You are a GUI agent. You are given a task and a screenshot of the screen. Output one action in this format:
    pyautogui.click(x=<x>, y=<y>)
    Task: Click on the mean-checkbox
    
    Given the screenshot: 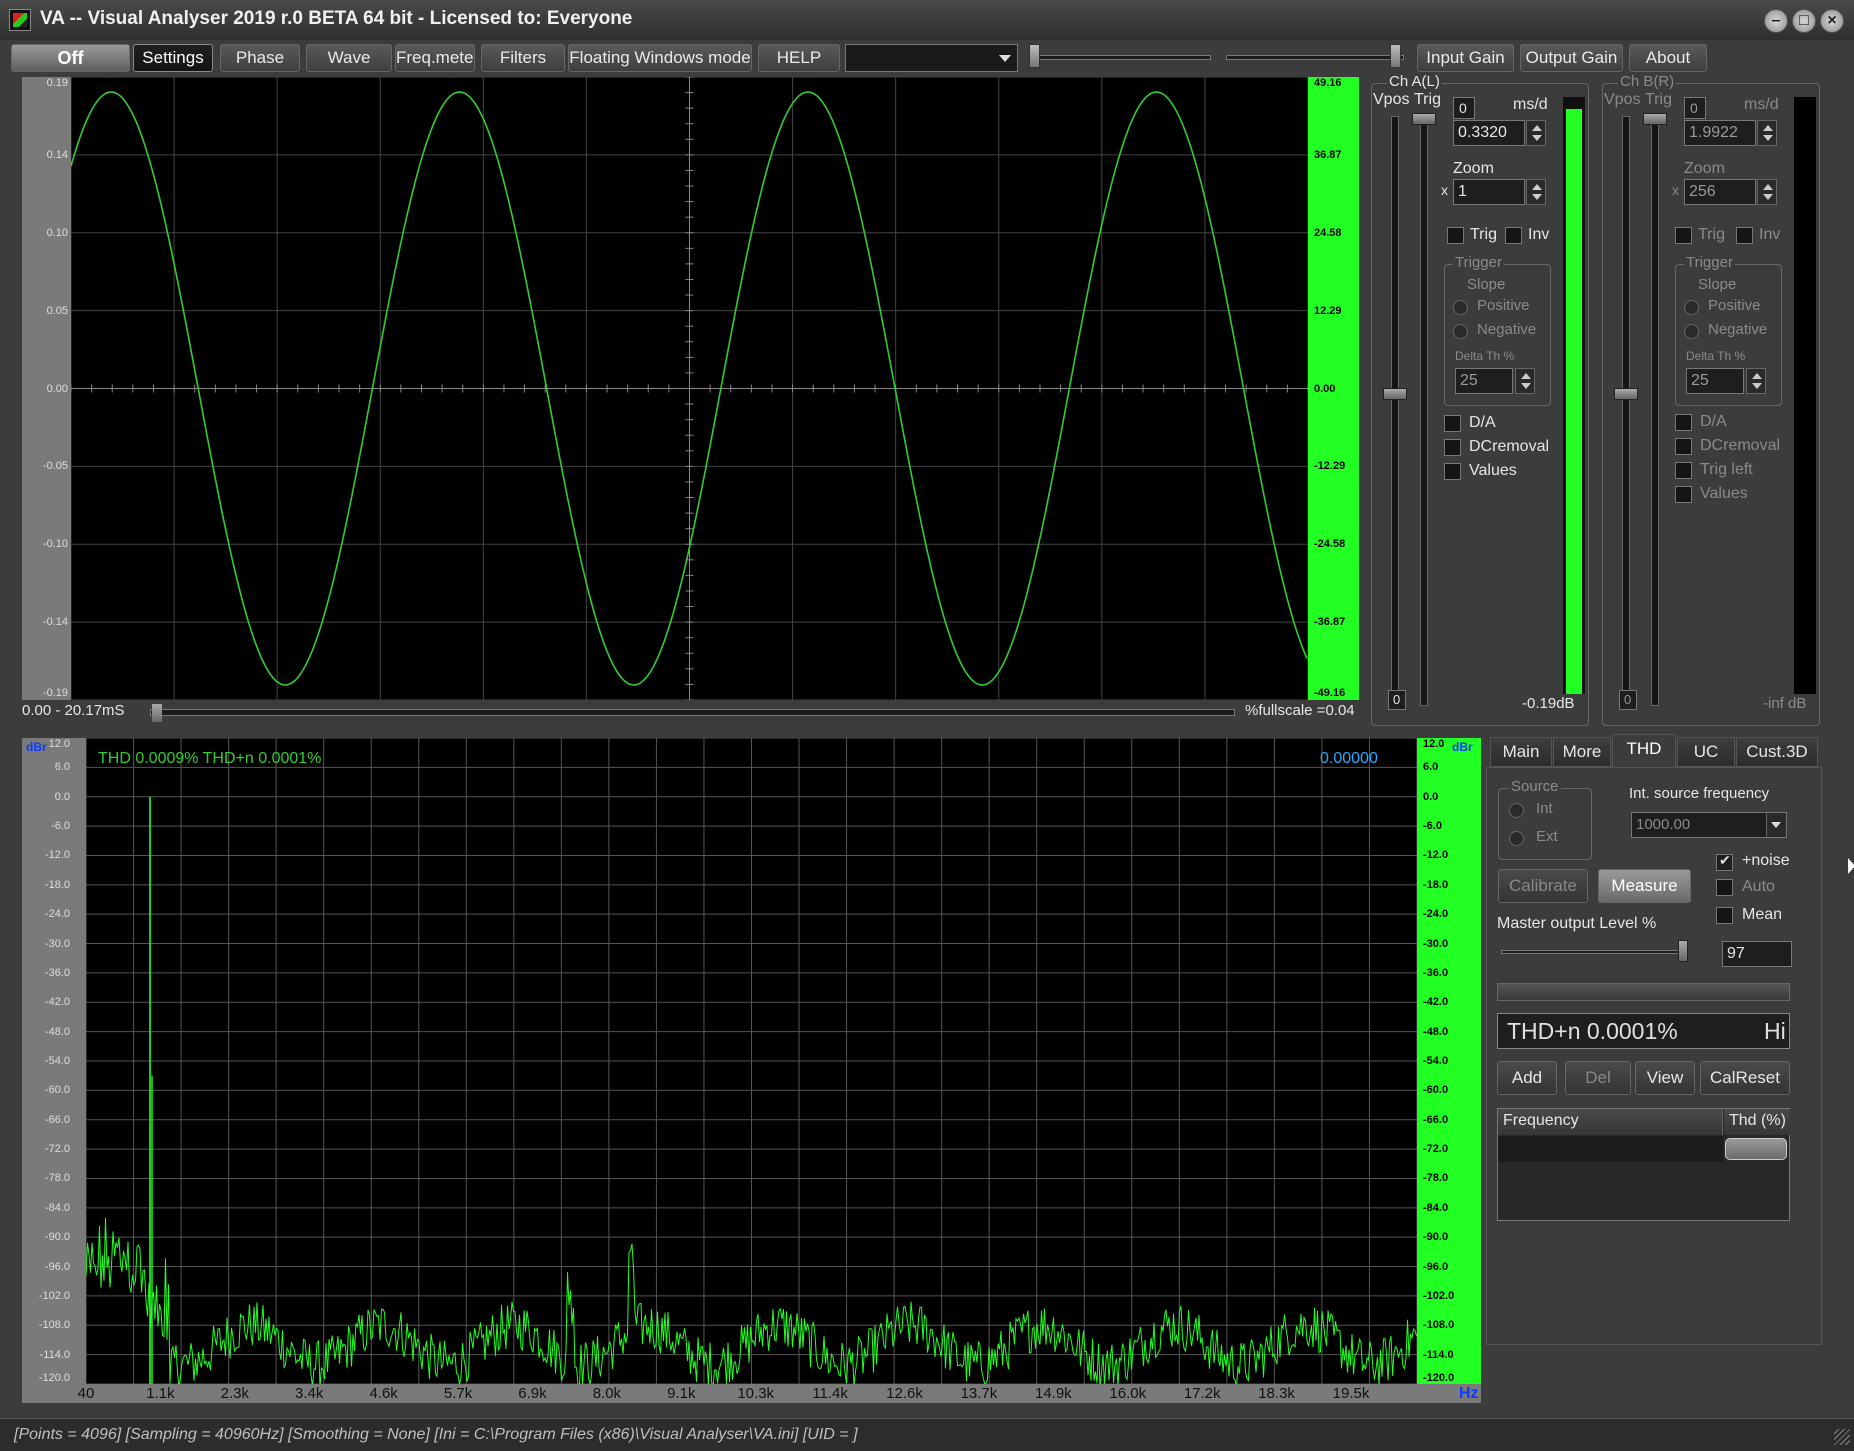 What is the action you would take?
    pyautogui.click(x=1724, y=915)
    